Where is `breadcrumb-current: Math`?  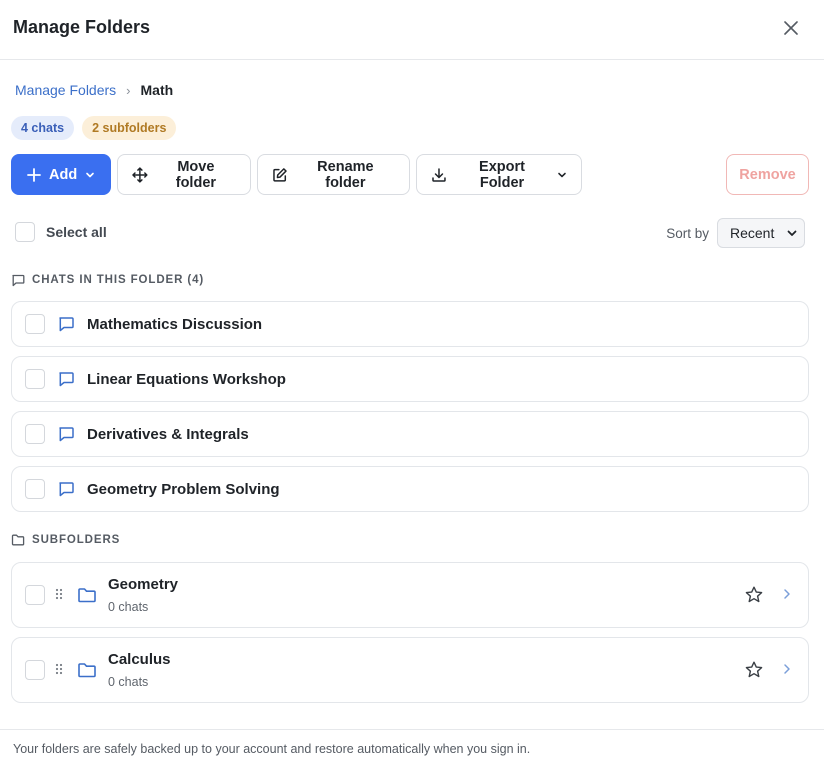 breadcrumb-current: Math is located at coordinates (157, 90).